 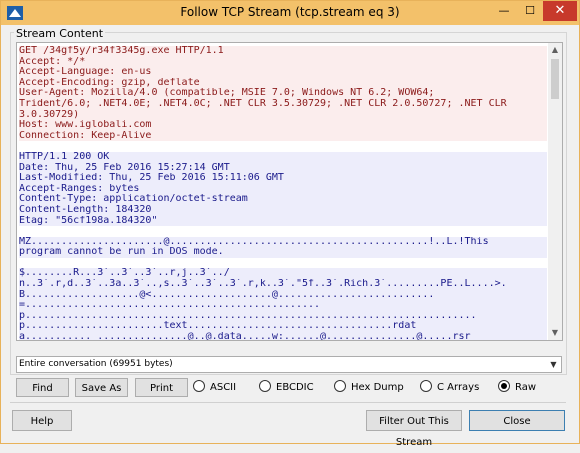 What do you see at coordinates (555, 79) in the screenshot?
I see `scrollbar-thumb` at bounding box center [555, 79].